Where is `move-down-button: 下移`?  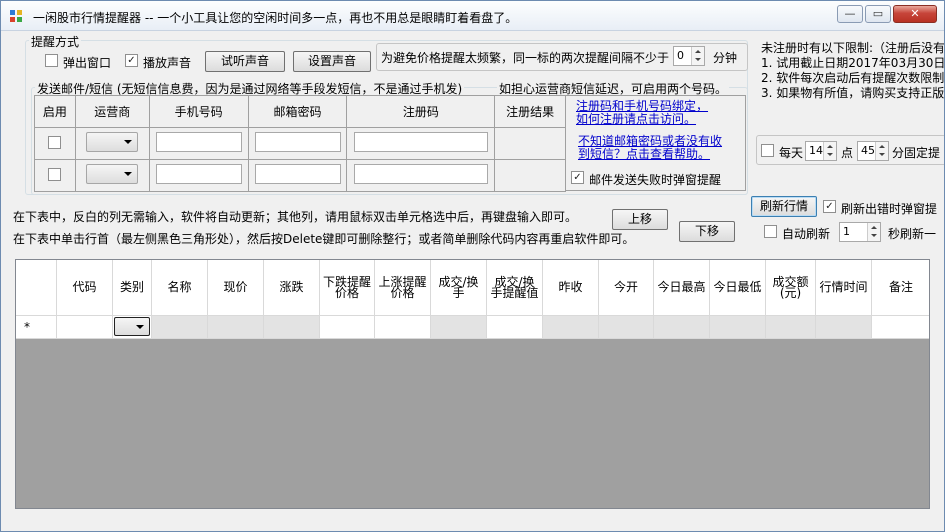
move-down-button: 下移 is located at coordinates (707, 231).